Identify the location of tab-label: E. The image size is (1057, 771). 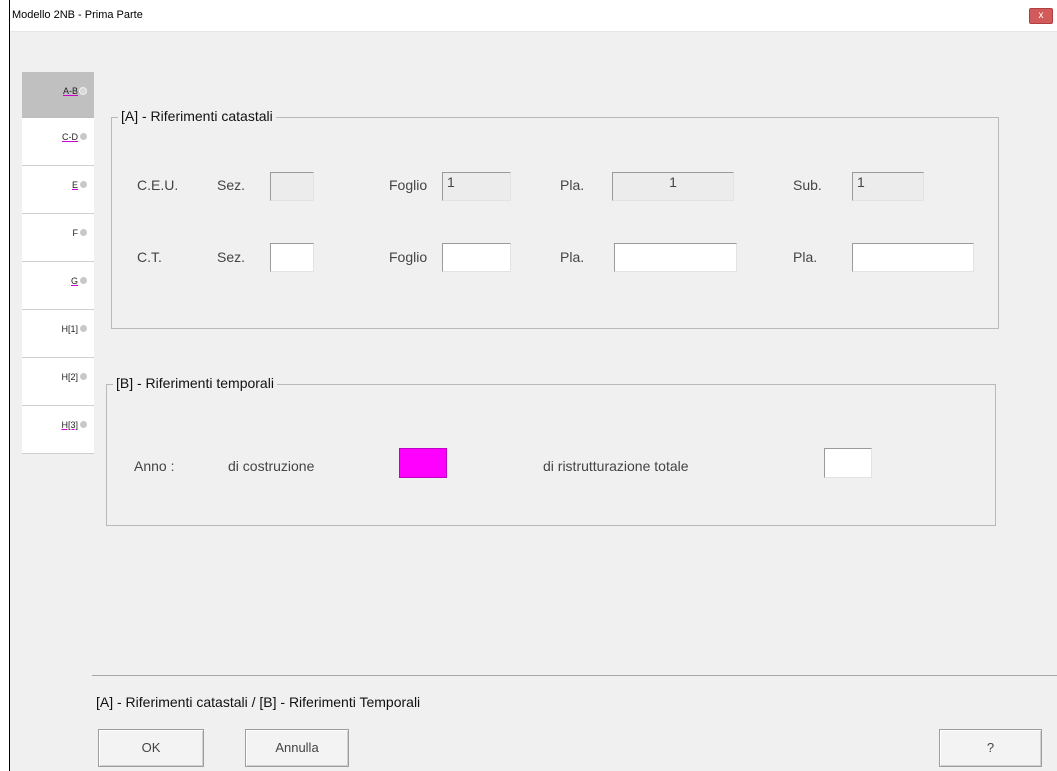
(74, 185).